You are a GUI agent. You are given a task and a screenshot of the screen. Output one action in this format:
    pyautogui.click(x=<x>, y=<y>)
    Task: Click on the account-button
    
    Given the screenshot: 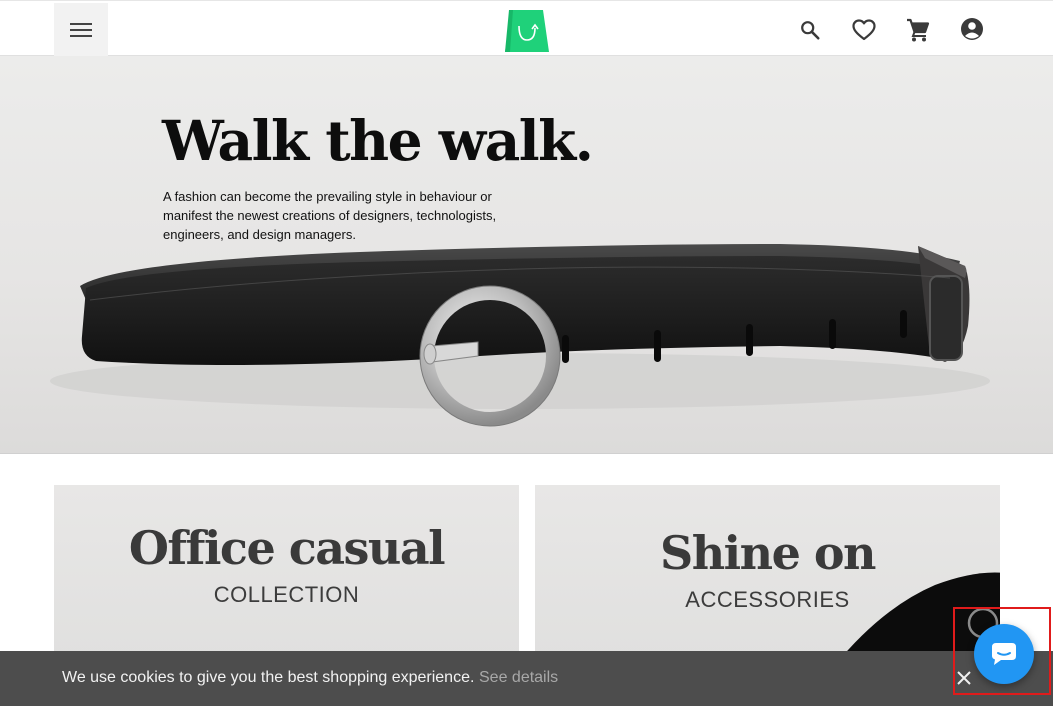 What is the action you would take?
    pyautogui.click(x=972, y=29)
    